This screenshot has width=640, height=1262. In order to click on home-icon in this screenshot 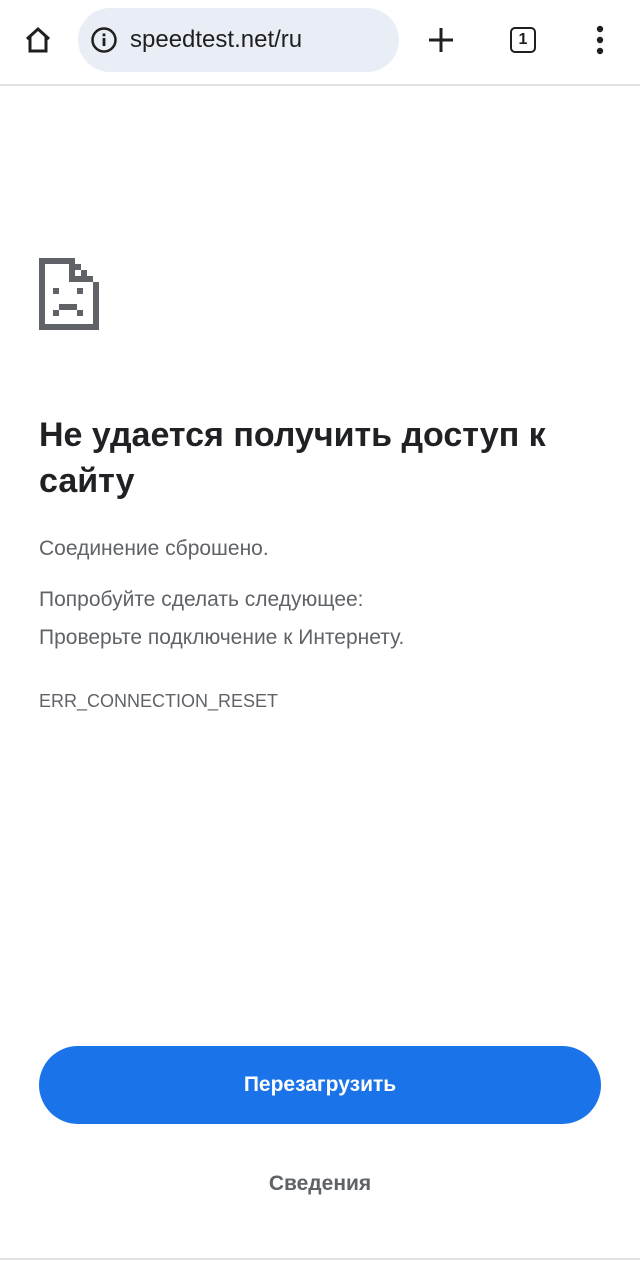, I will do `click(38, 39)`.